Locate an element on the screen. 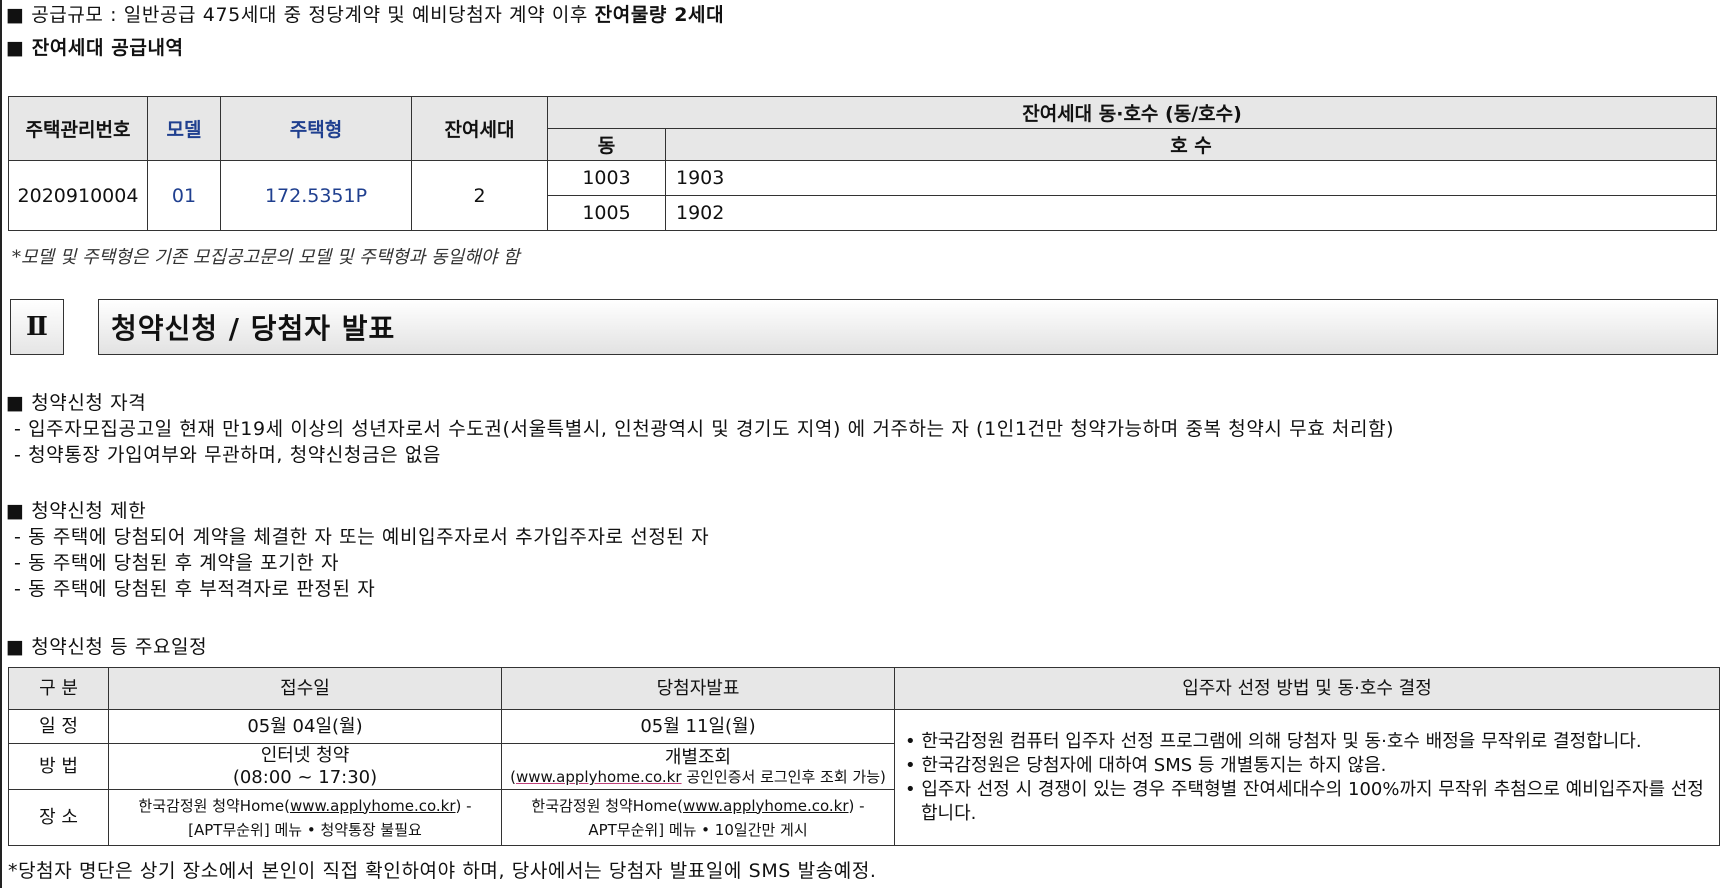  method-announce-rest: 공인인증서 로그인후 조회 가능) is located at coordinates (783, 777).